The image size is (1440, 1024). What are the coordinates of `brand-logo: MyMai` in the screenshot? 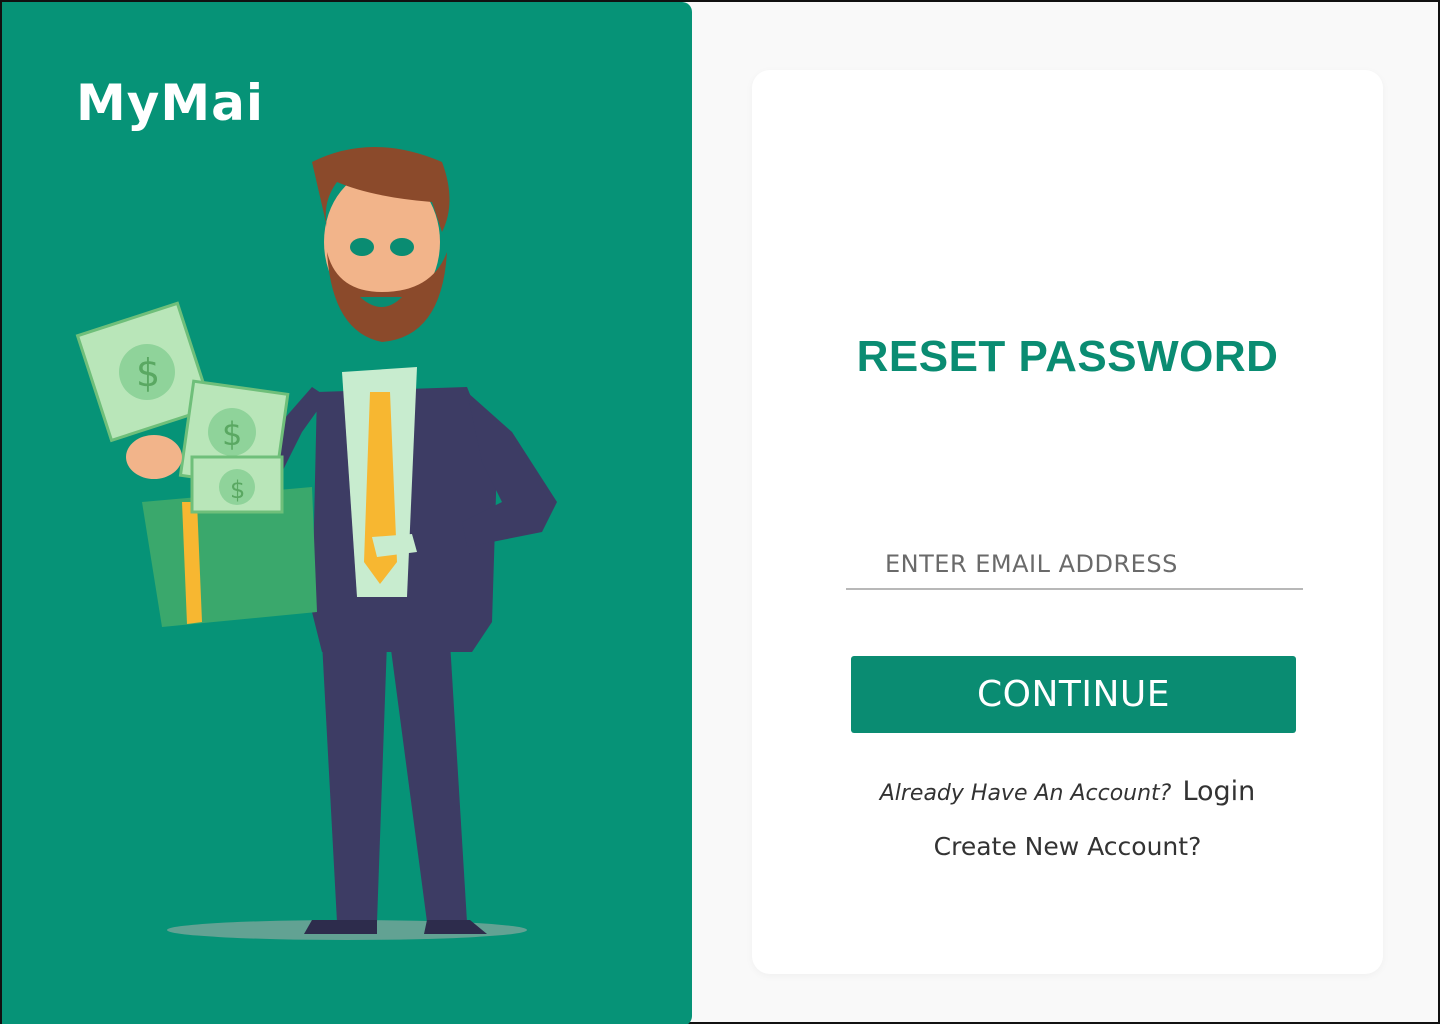 It's located at (170, 103).